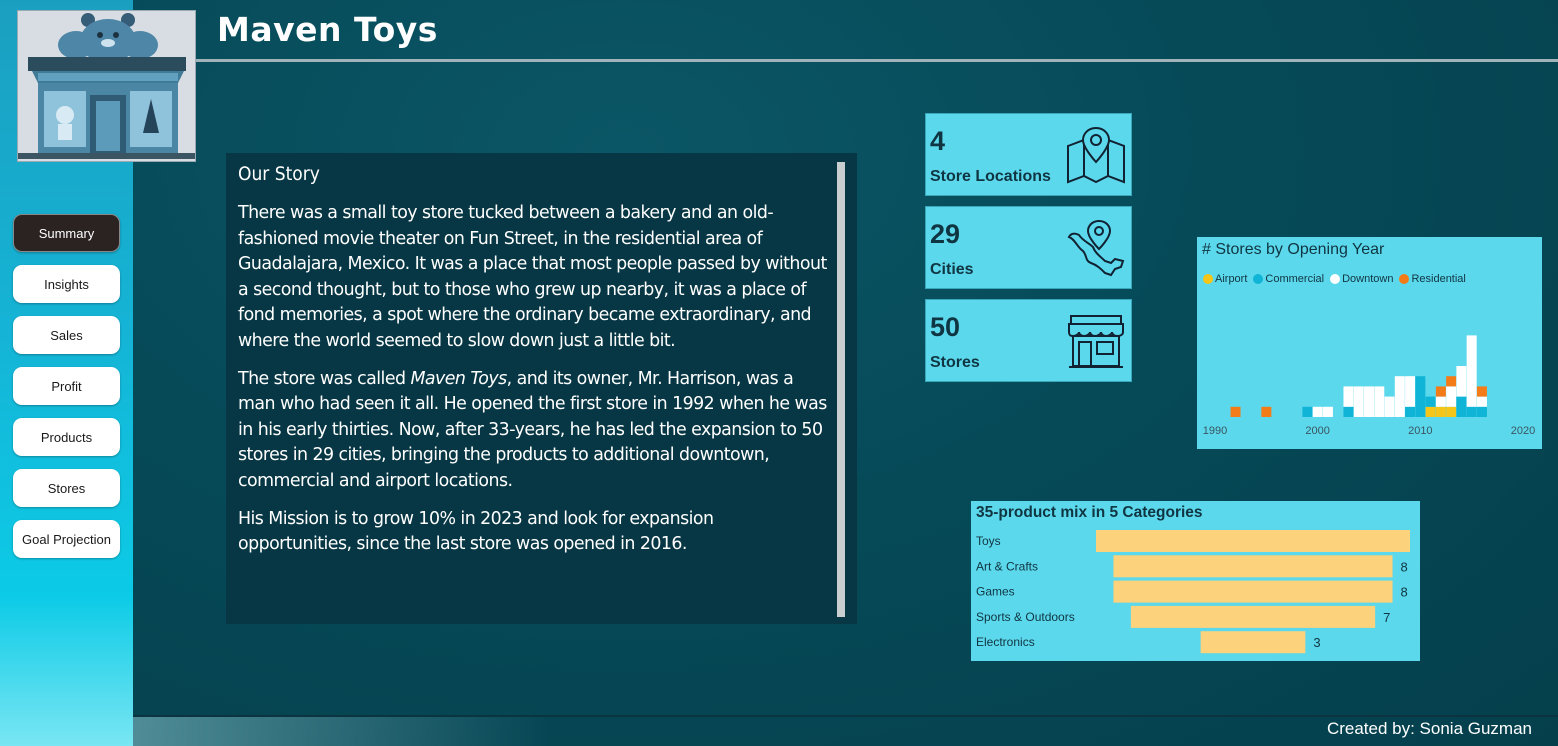 This screenshot has width=1558, height=746. I want to click on category-label: Electronics, so click(1005, 642).